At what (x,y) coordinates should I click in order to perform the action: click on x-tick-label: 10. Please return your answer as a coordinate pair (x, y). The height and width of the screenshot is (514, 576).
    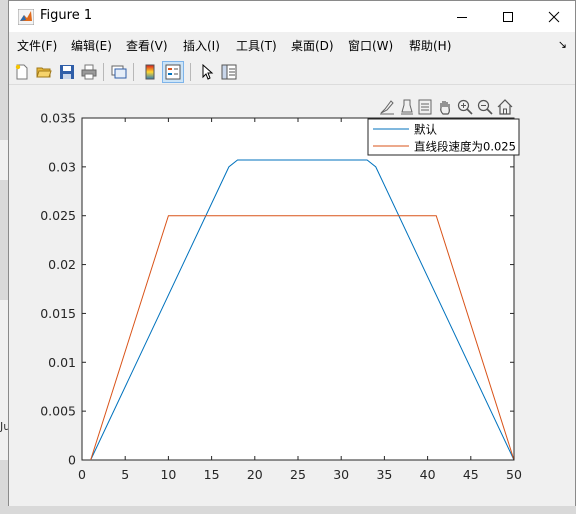
    Looking at the image, I should click on (168, 474).